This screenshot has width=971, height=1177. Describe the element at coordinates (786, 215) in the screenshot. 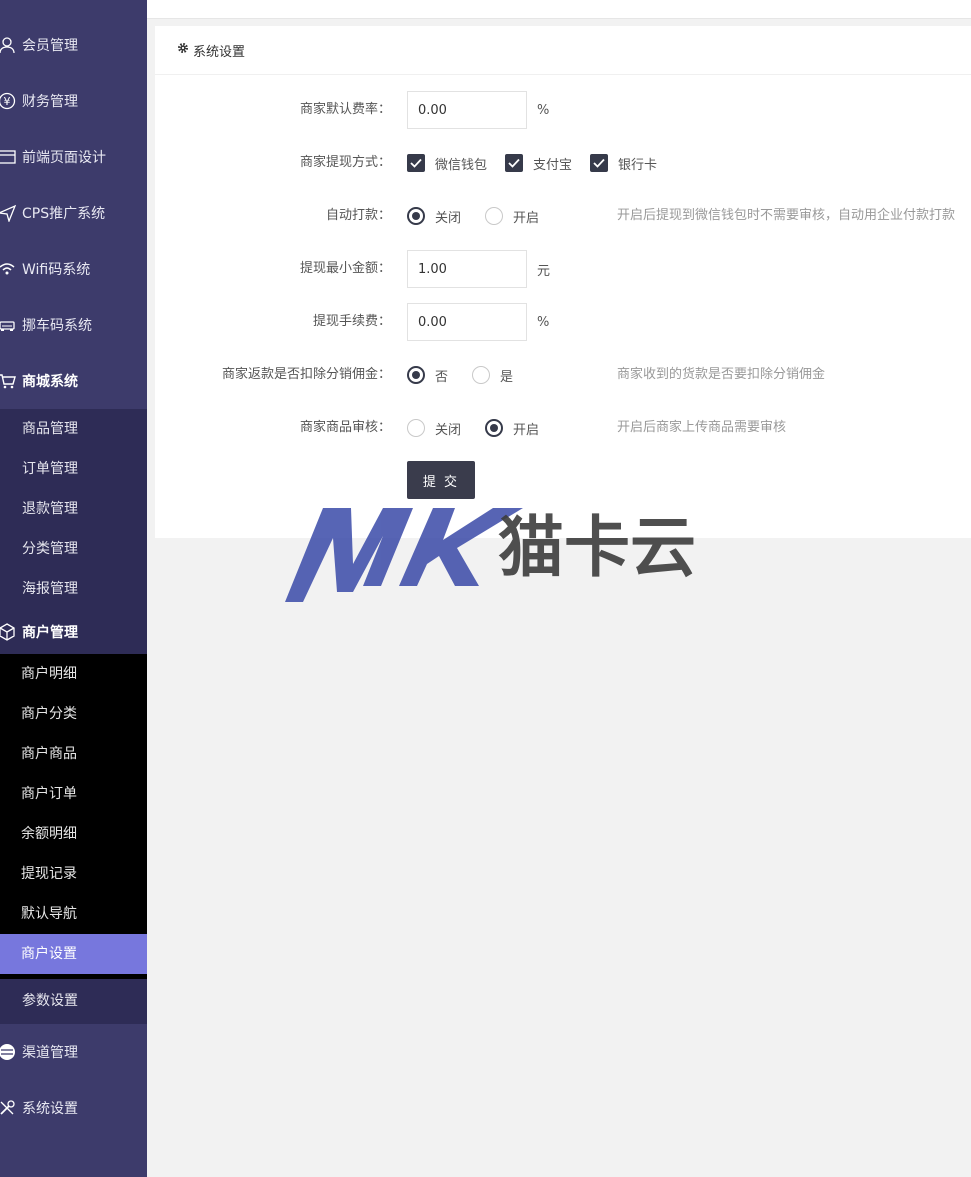

I see `field-hint: 开启后提现到微信钱包时不需要审核，自动用企业付款打款` at that location.